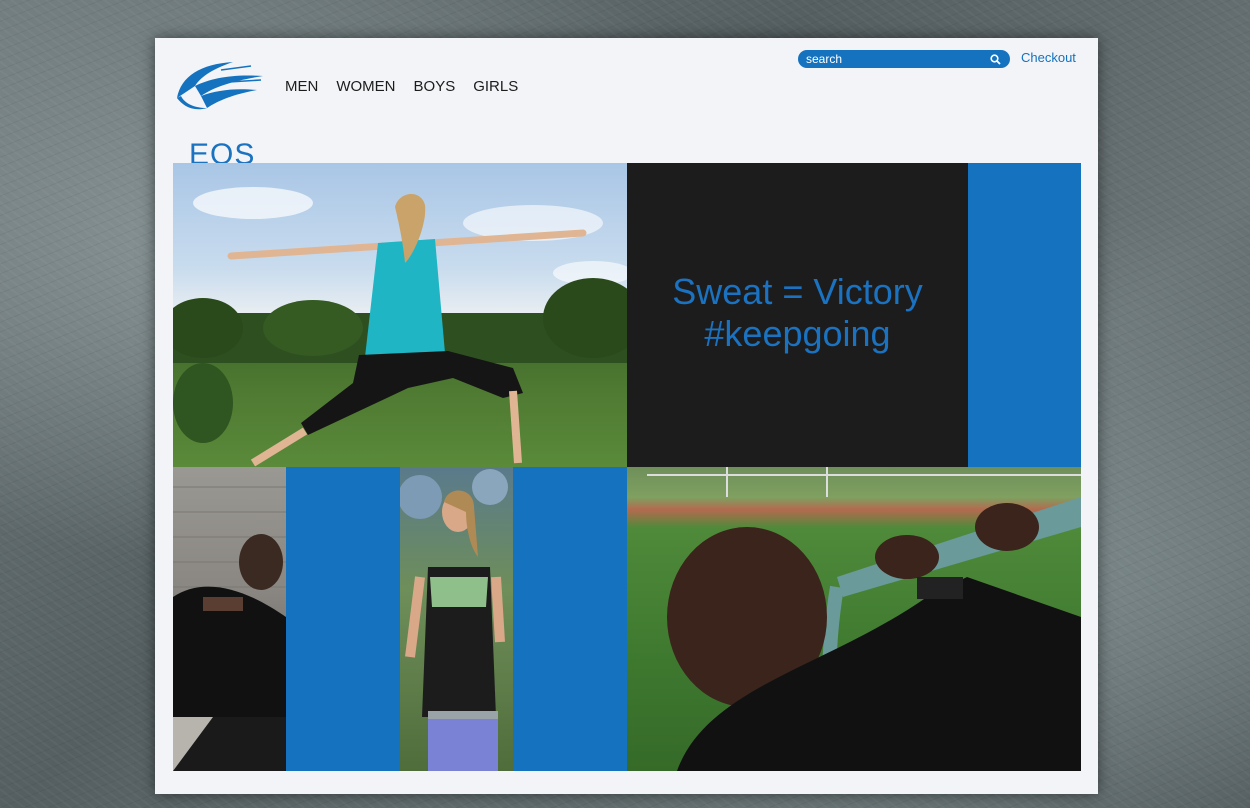  Describe the element at coordinates (365, 86) in the screenshot. I see `nav-item-women: WOMEN` at that location.